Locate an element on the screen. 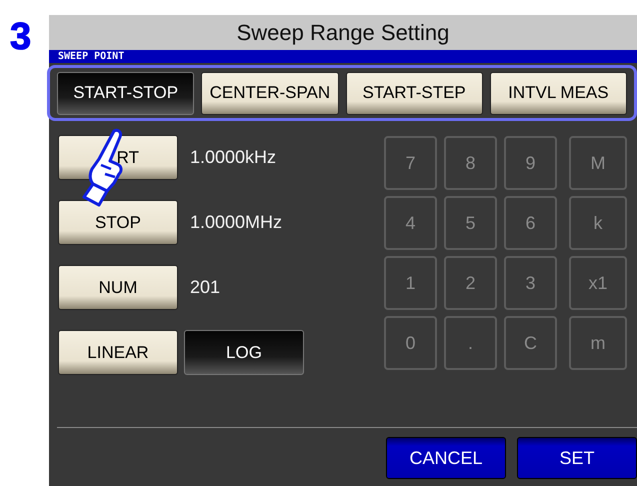 The image size is (637, 486). parameter-value: 201 is located at coordinates (205, 287).